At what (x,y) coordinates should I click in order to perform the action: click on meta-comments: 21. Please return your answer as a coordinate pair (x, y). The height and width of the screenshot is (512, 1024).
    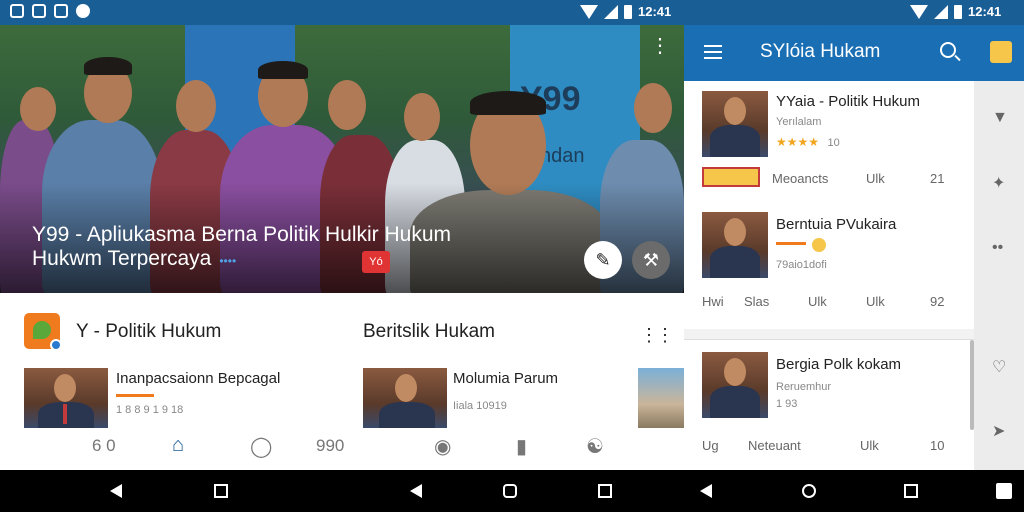
    Looking at the image, I should click on (937, 178).